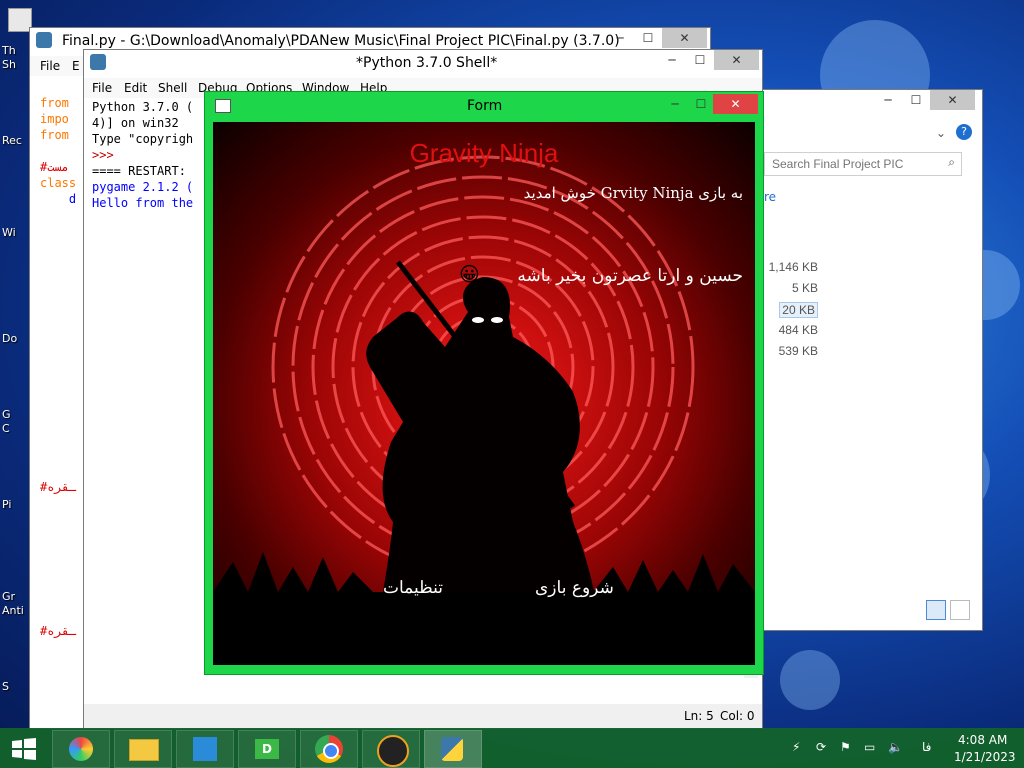  Describe the element at coordinates (796, 747) in the screenshot. I see `network-icon: ⚡` at that location.